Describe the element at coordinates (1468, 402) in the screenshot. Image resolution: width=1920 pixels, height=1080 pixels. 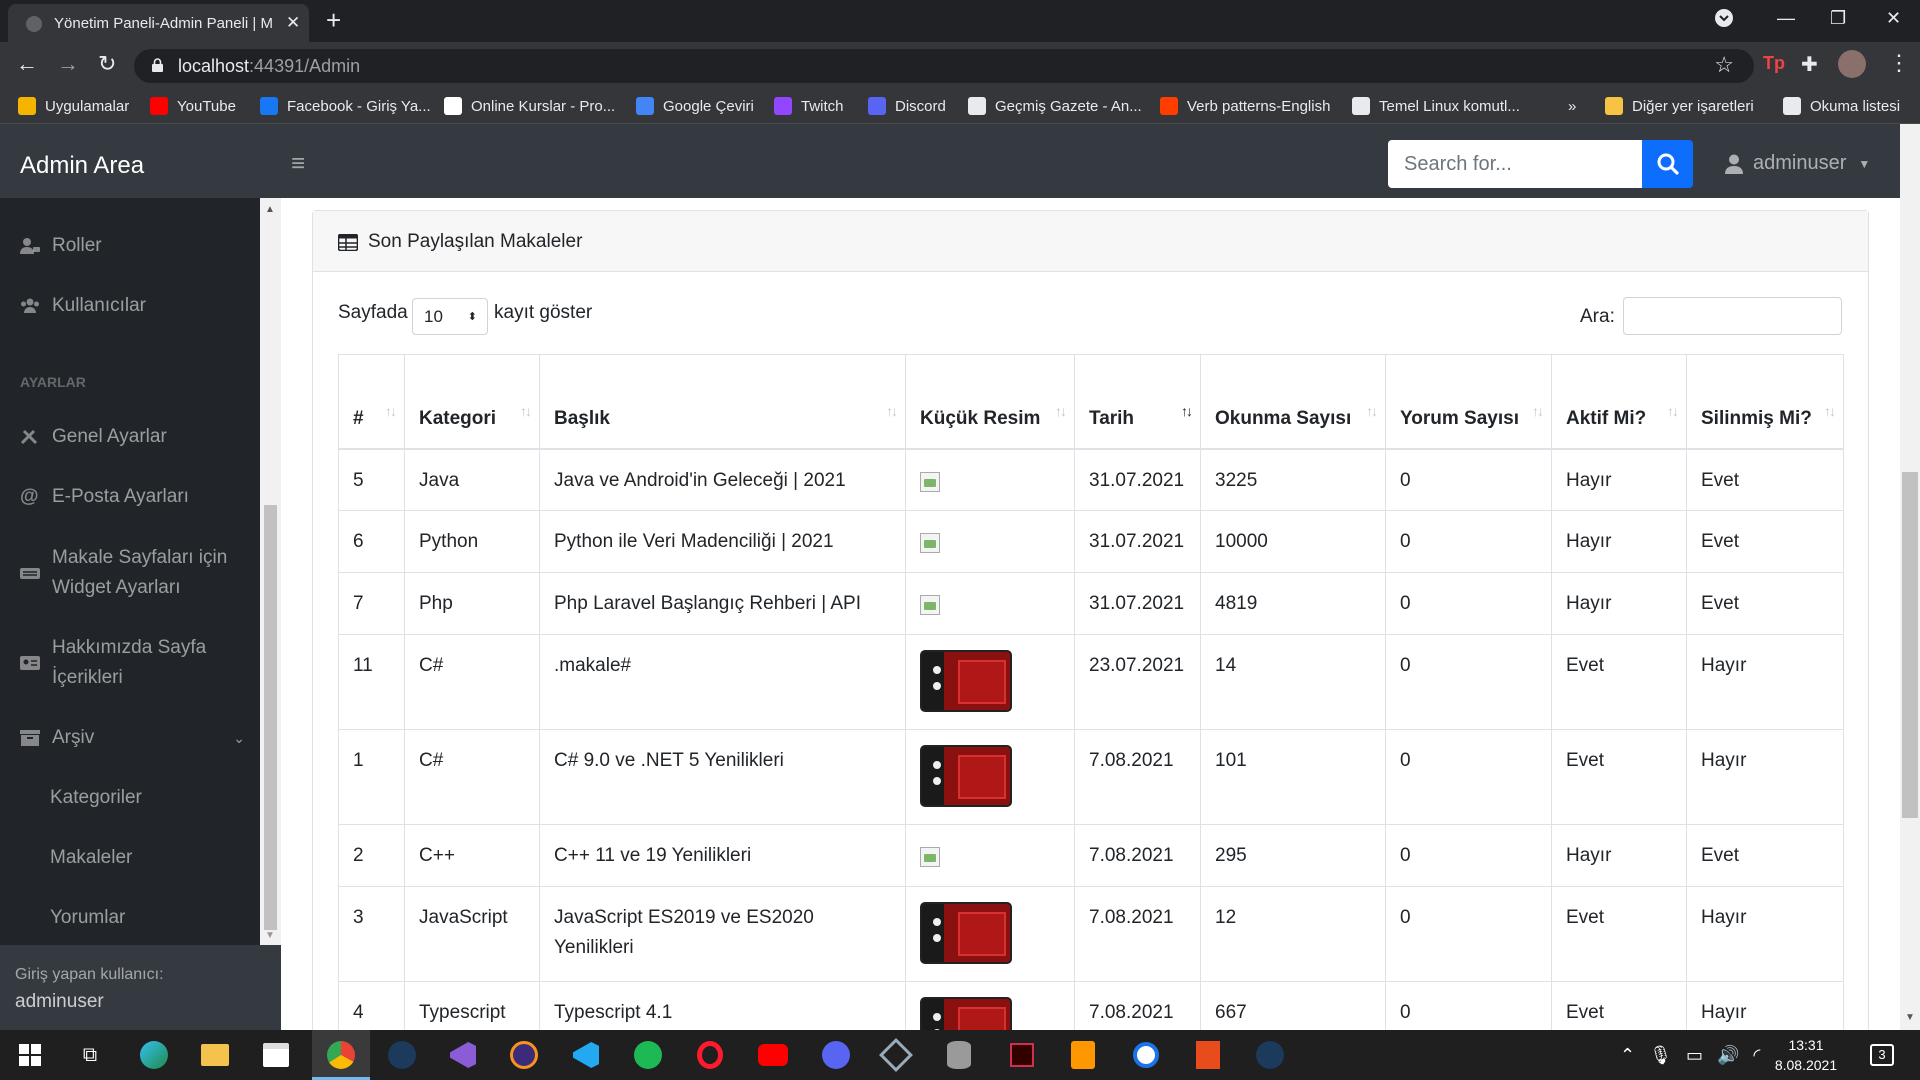
I see `col-header-yorum: Yorum Sayısı ↑↓` at that location.